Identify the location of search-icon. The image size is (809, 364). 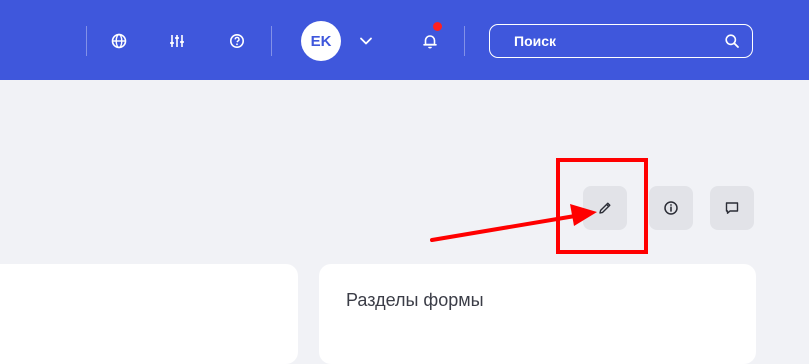
(732, 41).